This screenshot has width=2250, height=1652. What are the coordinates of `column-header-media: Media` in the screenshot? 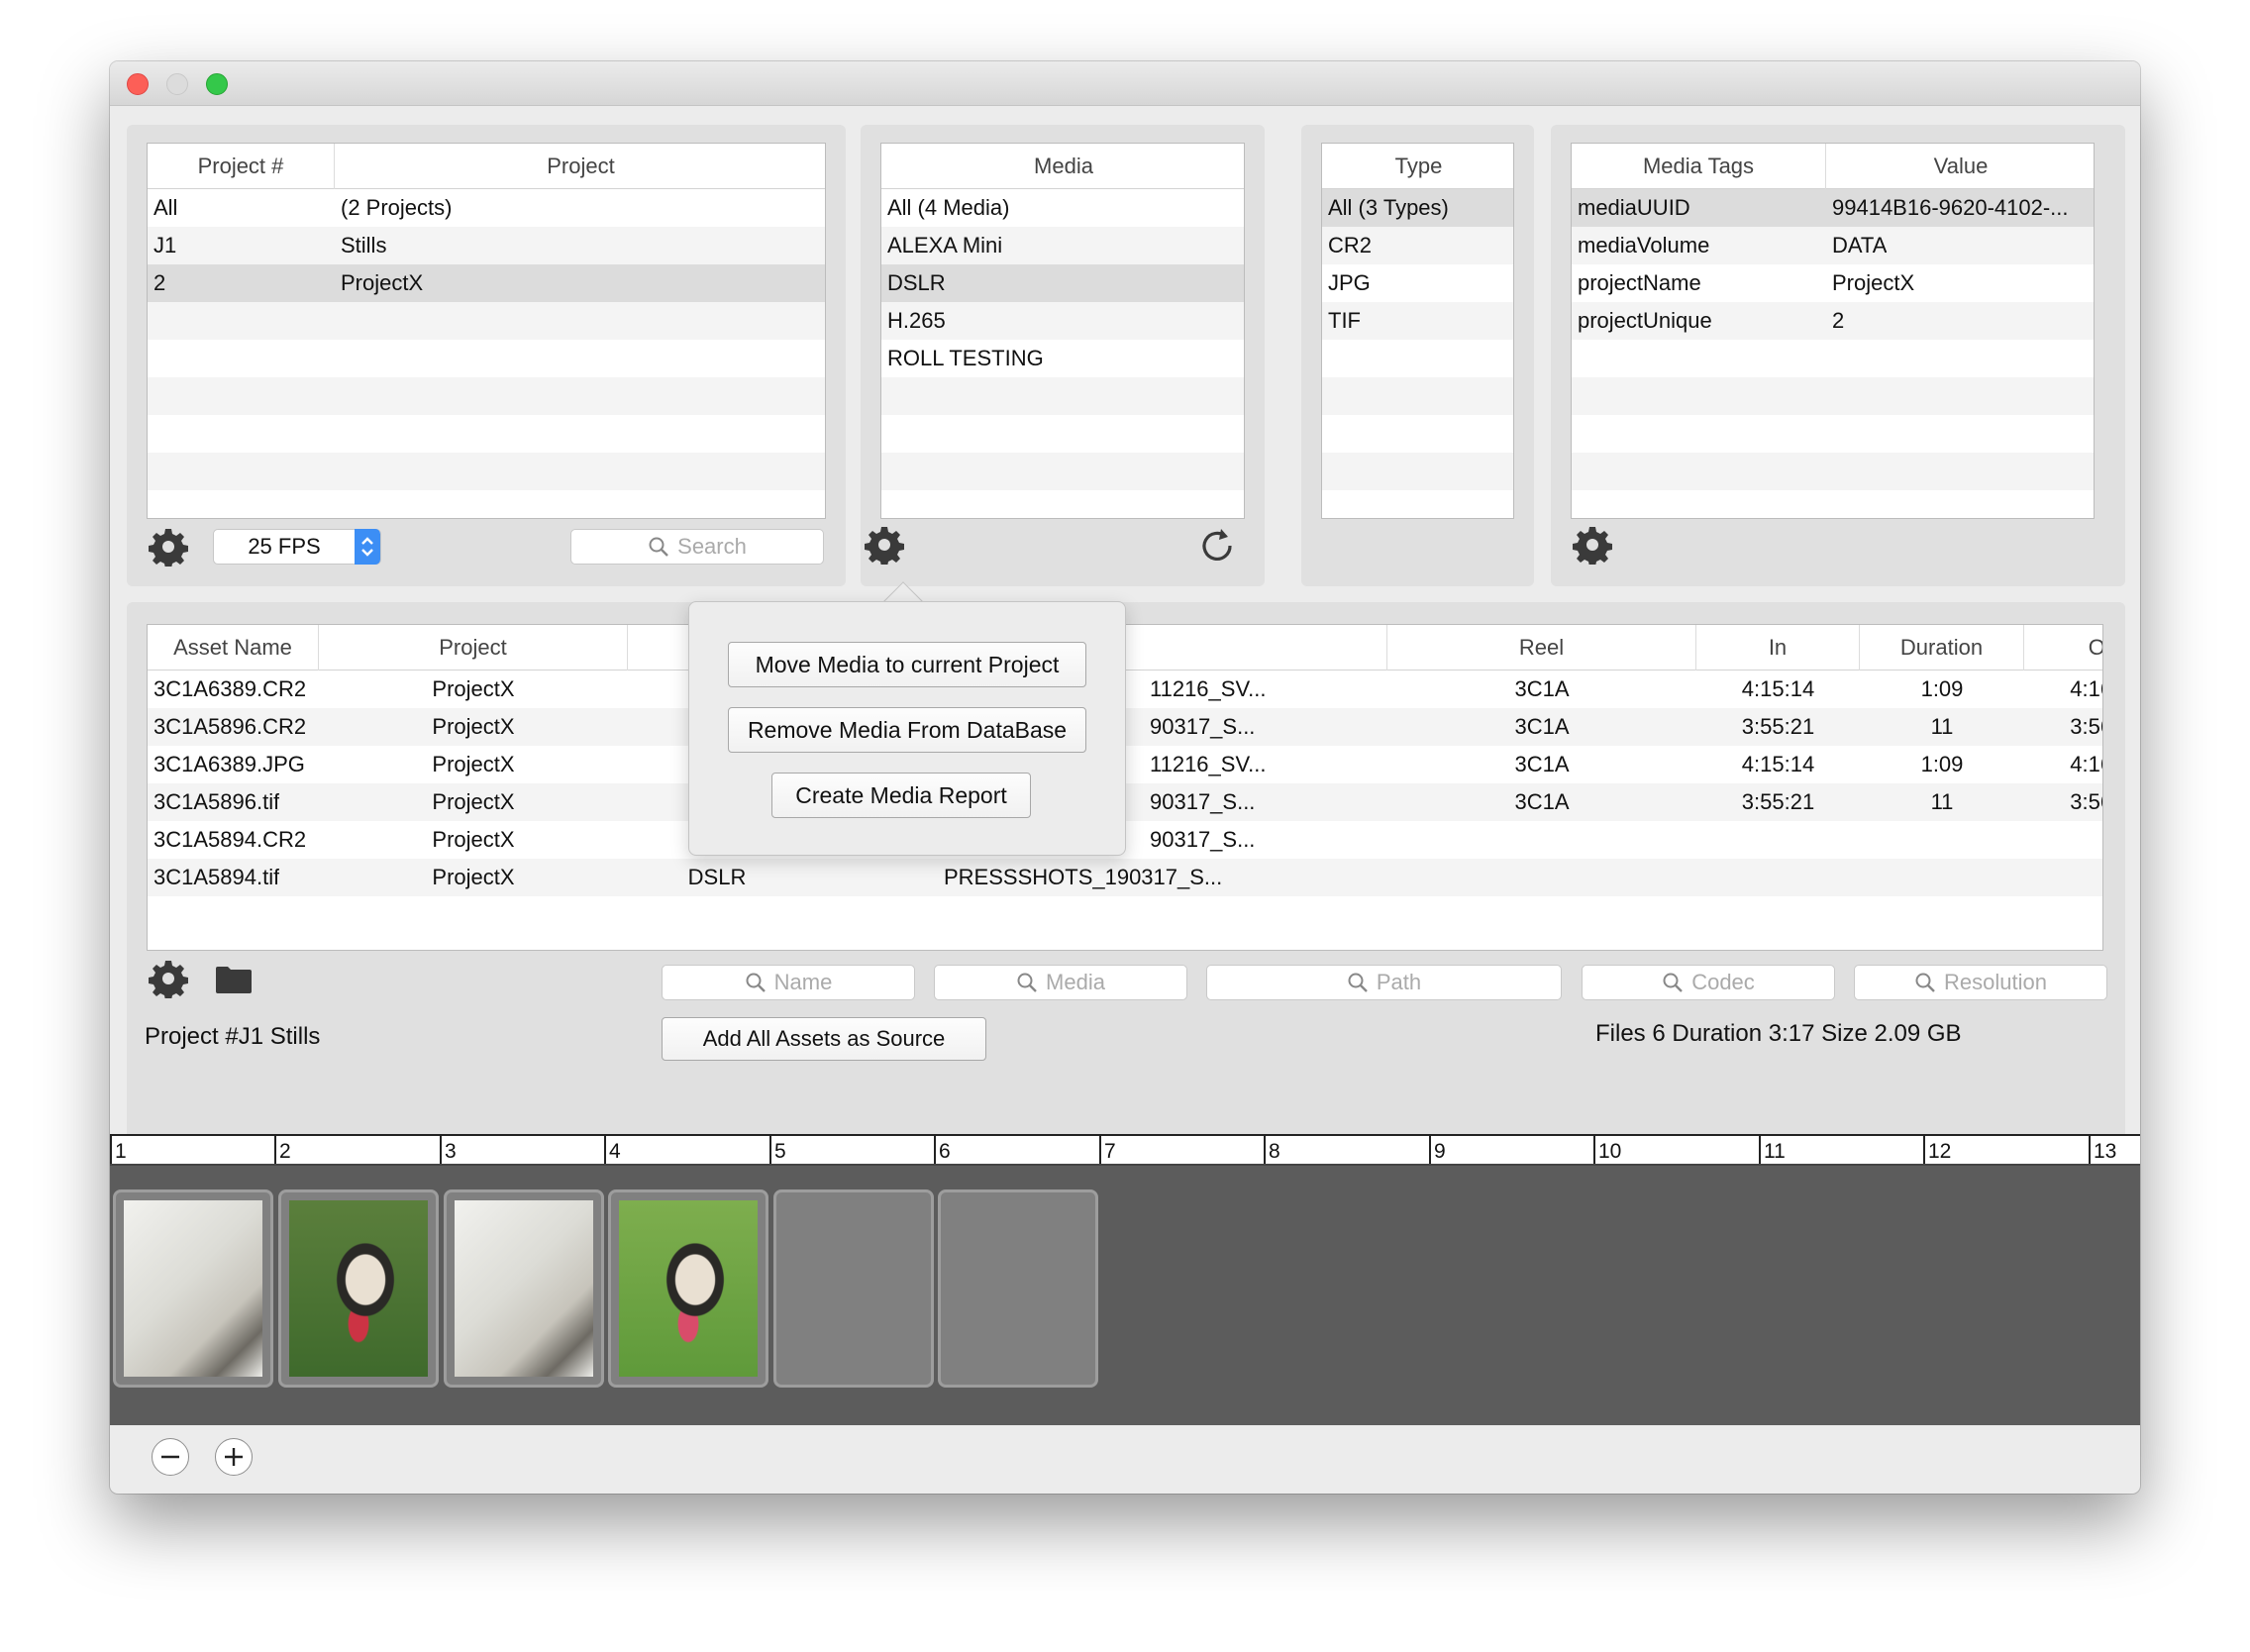 It's located at (1062, 166).